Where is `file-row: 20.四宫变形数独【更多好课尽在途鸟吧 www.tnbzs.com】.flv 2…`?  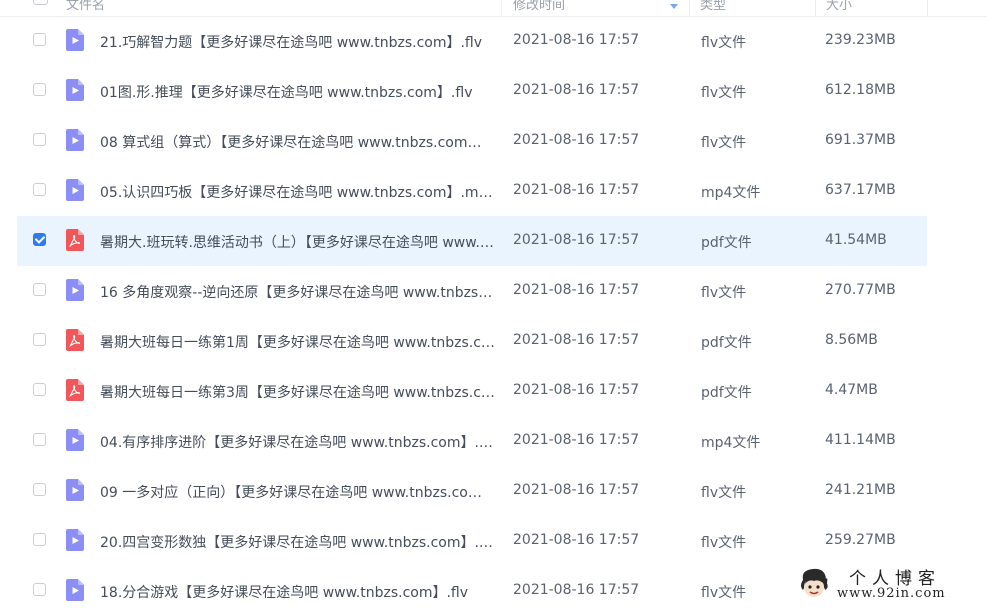
file-row: 20.四宫变形数独【更多好课尽在途鸟吧 www.tnbzs.com】.flv 2… is located at coordinates (472, 541).